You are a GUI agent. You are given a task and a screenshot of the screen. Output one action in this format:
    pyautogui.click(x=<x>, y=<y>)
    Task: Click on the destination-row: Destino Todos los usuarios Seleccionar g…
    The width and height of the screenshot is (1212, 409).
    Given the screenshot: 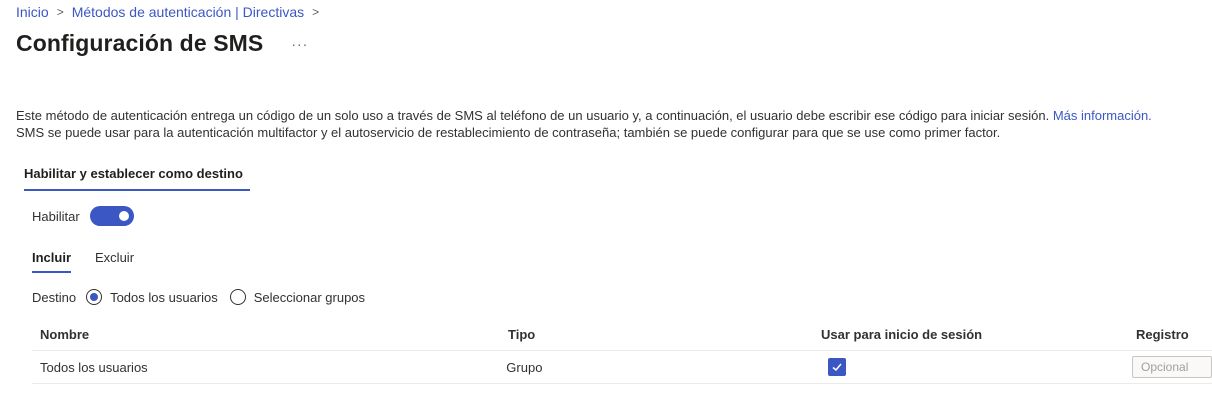 What is the action you would take?
    pyautogui.click(x=204, y=297)
    